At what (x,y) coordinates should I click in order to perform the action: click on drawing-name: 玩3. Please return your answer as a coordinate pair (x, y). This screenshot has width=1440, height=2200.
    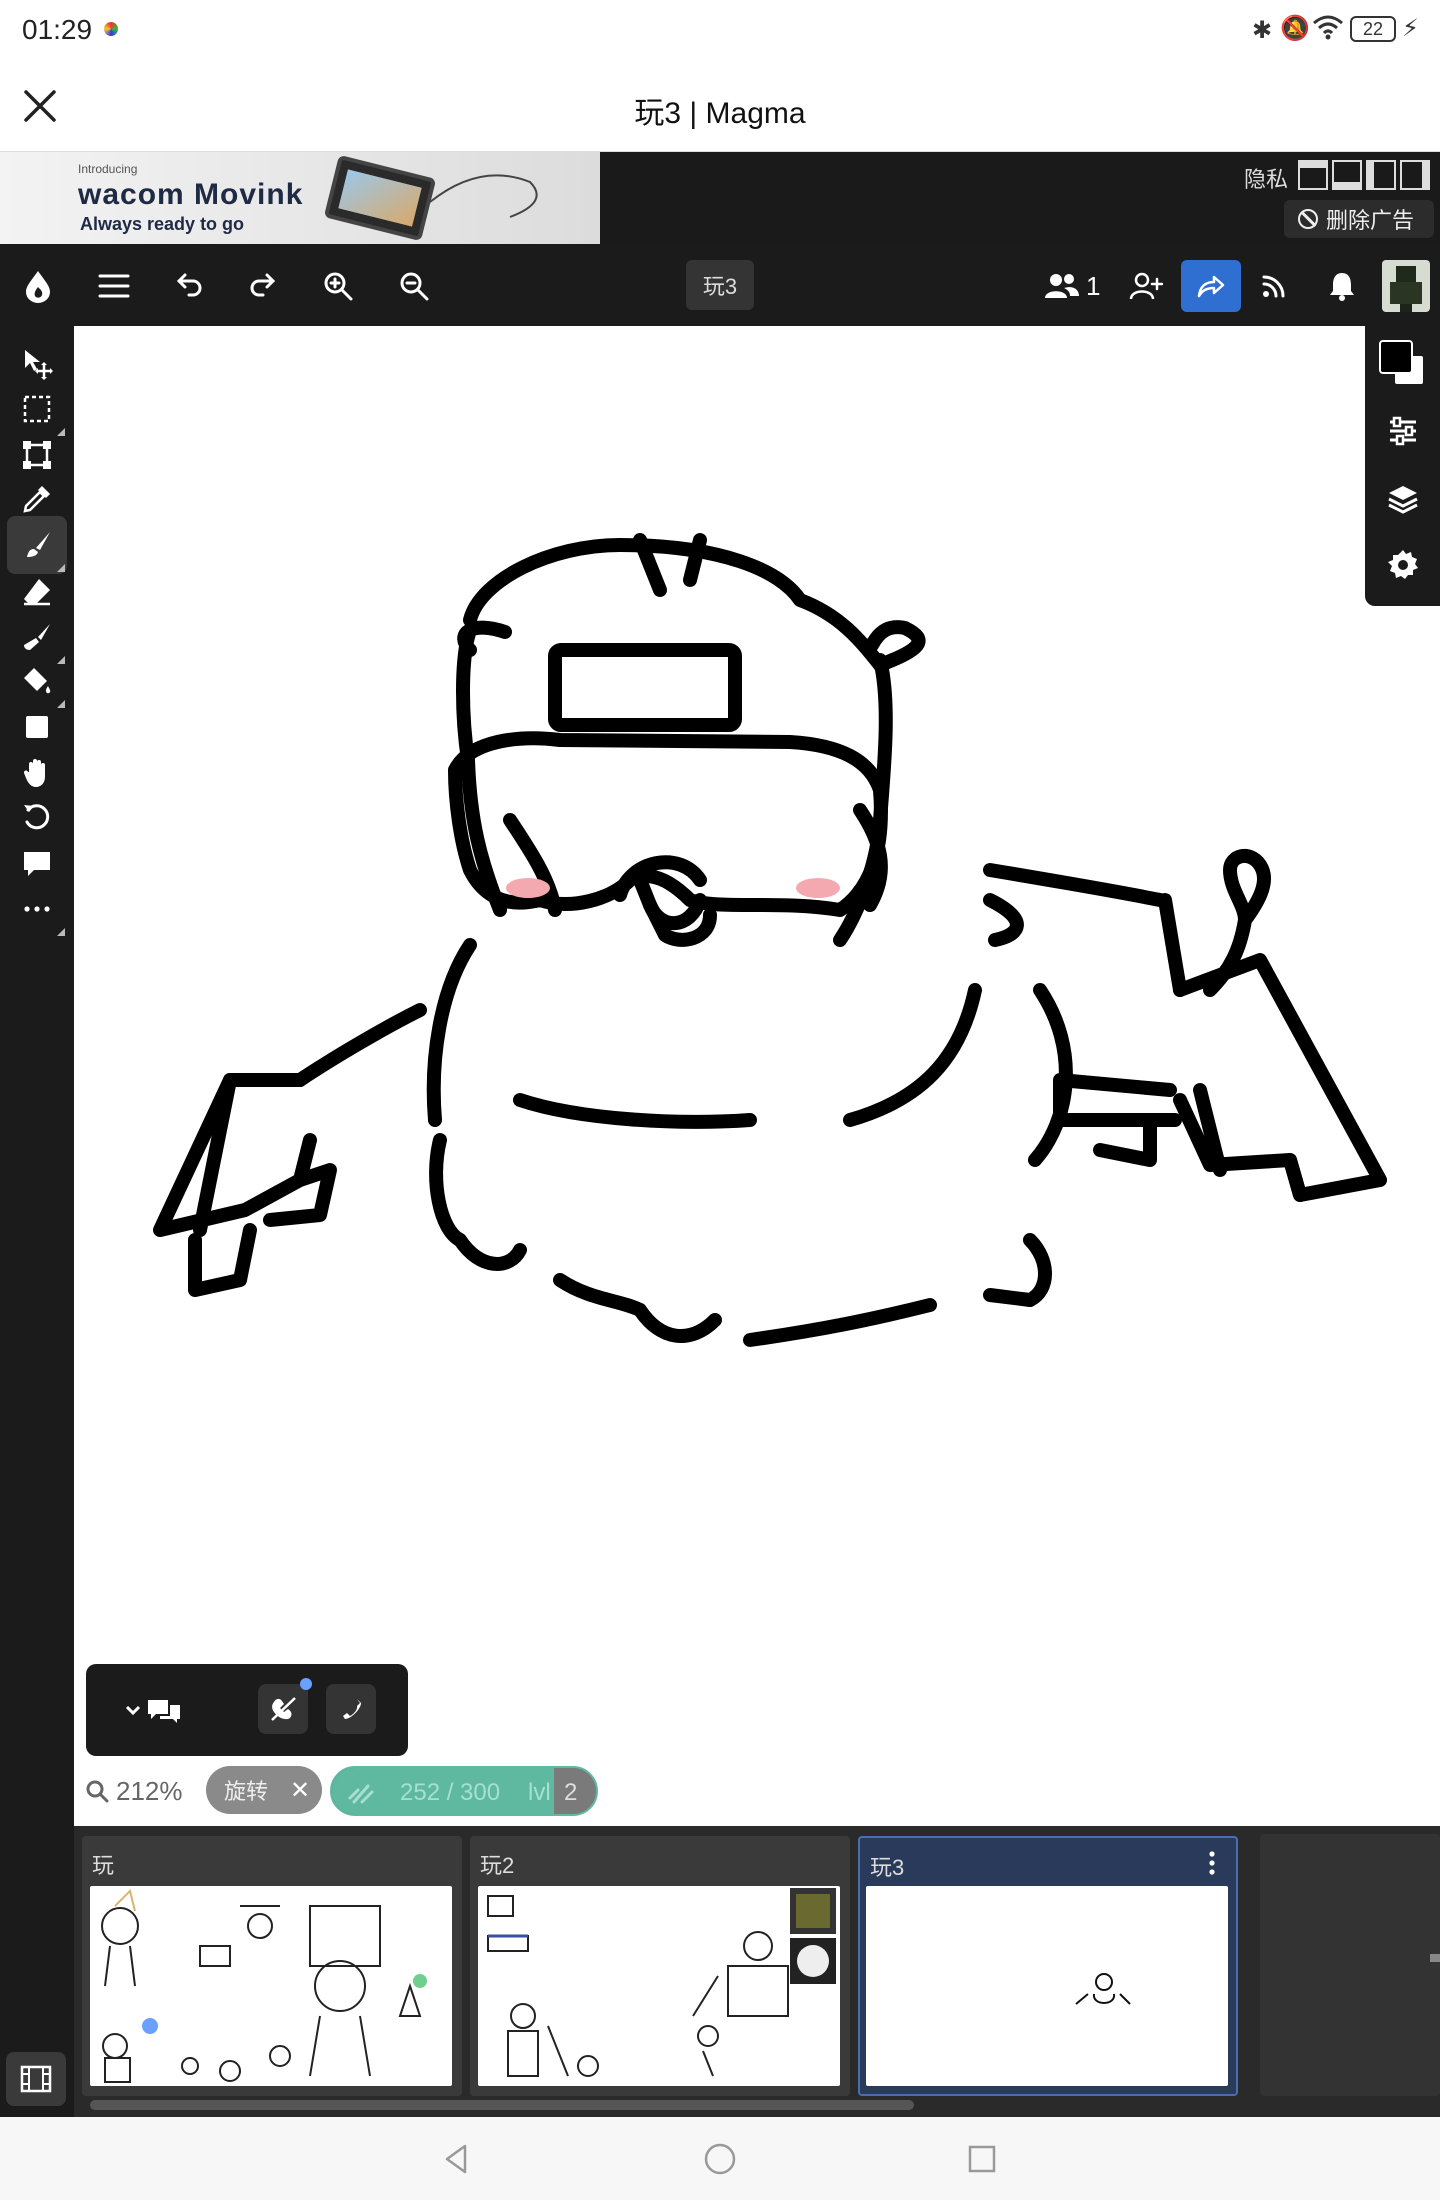
    Looking at the image, I should click on (720, 286).